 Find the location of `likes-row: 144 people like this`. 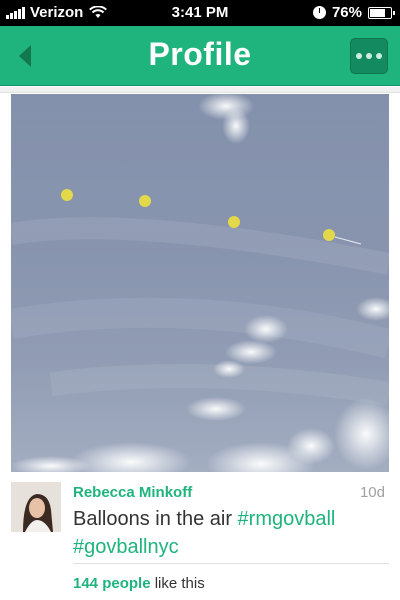

likes-row: 144 people like this is located at coordinates (139, 583).